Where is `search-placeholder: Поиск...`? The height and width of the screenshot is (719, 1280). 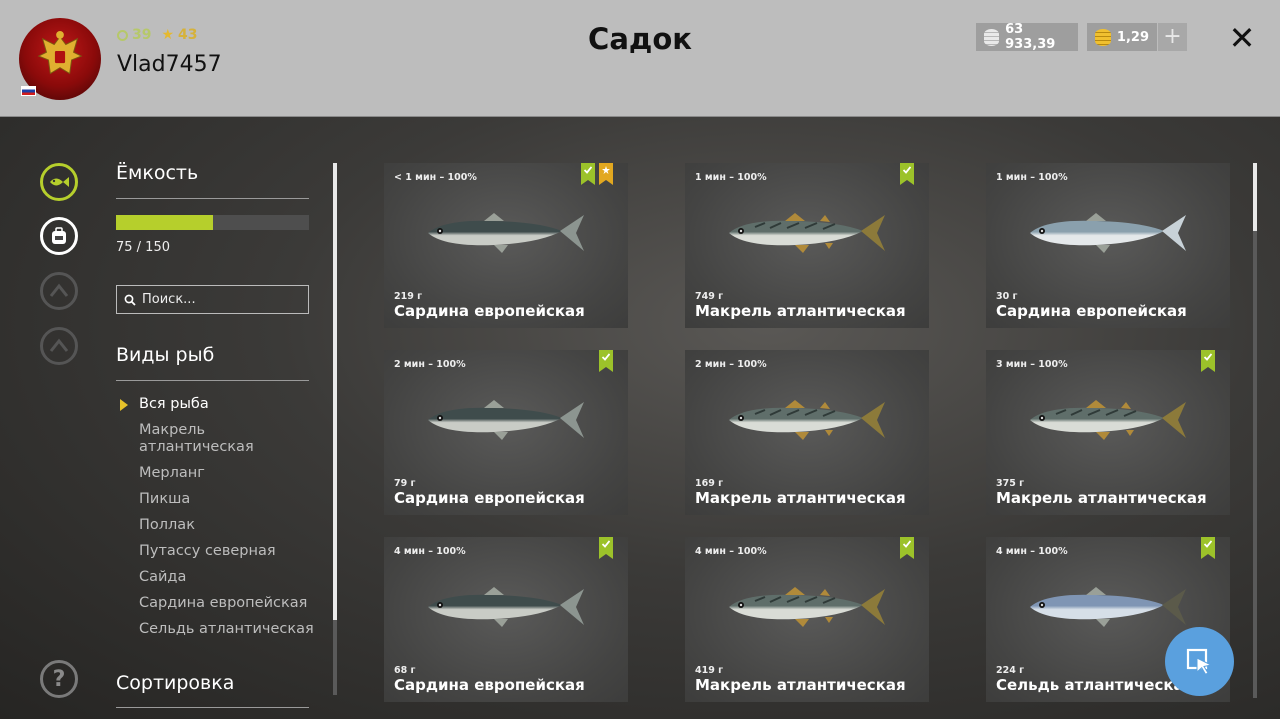 search-placeholder: Поиск... is located at coordinates (169, 299).